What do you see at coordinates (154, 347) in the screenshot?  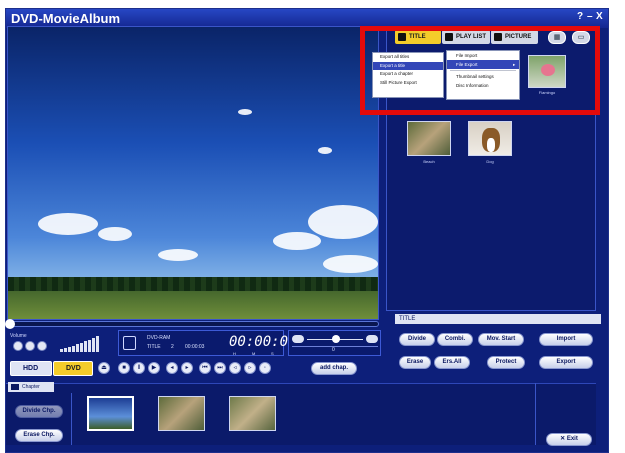 I see `title-label: TITLE` at bounding box center [154, 347].